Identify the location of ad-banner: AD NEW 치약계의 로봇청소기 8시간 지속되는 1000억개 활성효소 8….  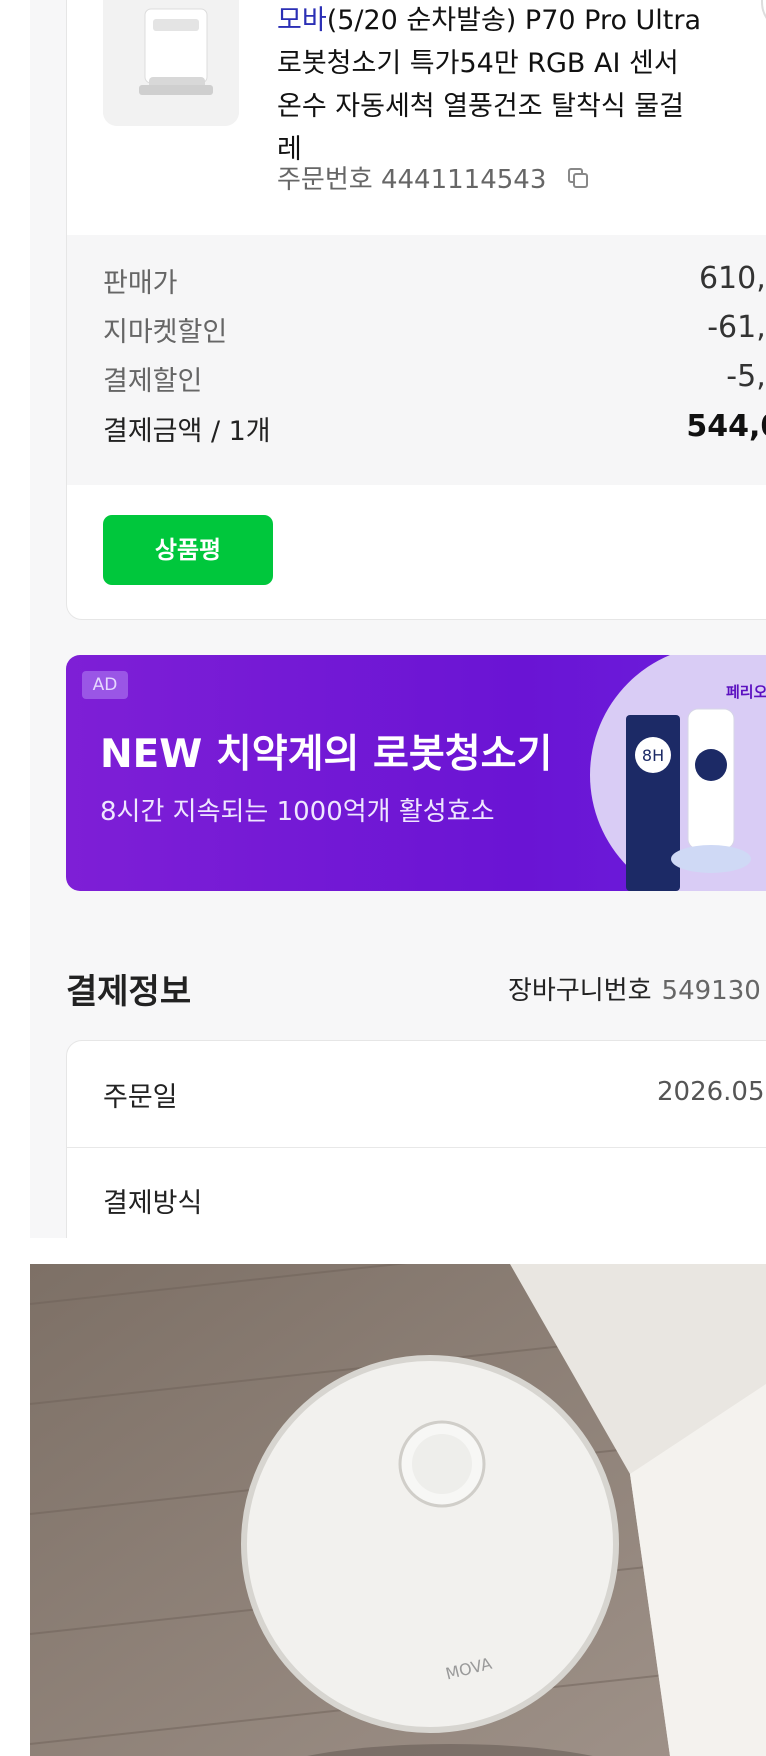
(416, 773).